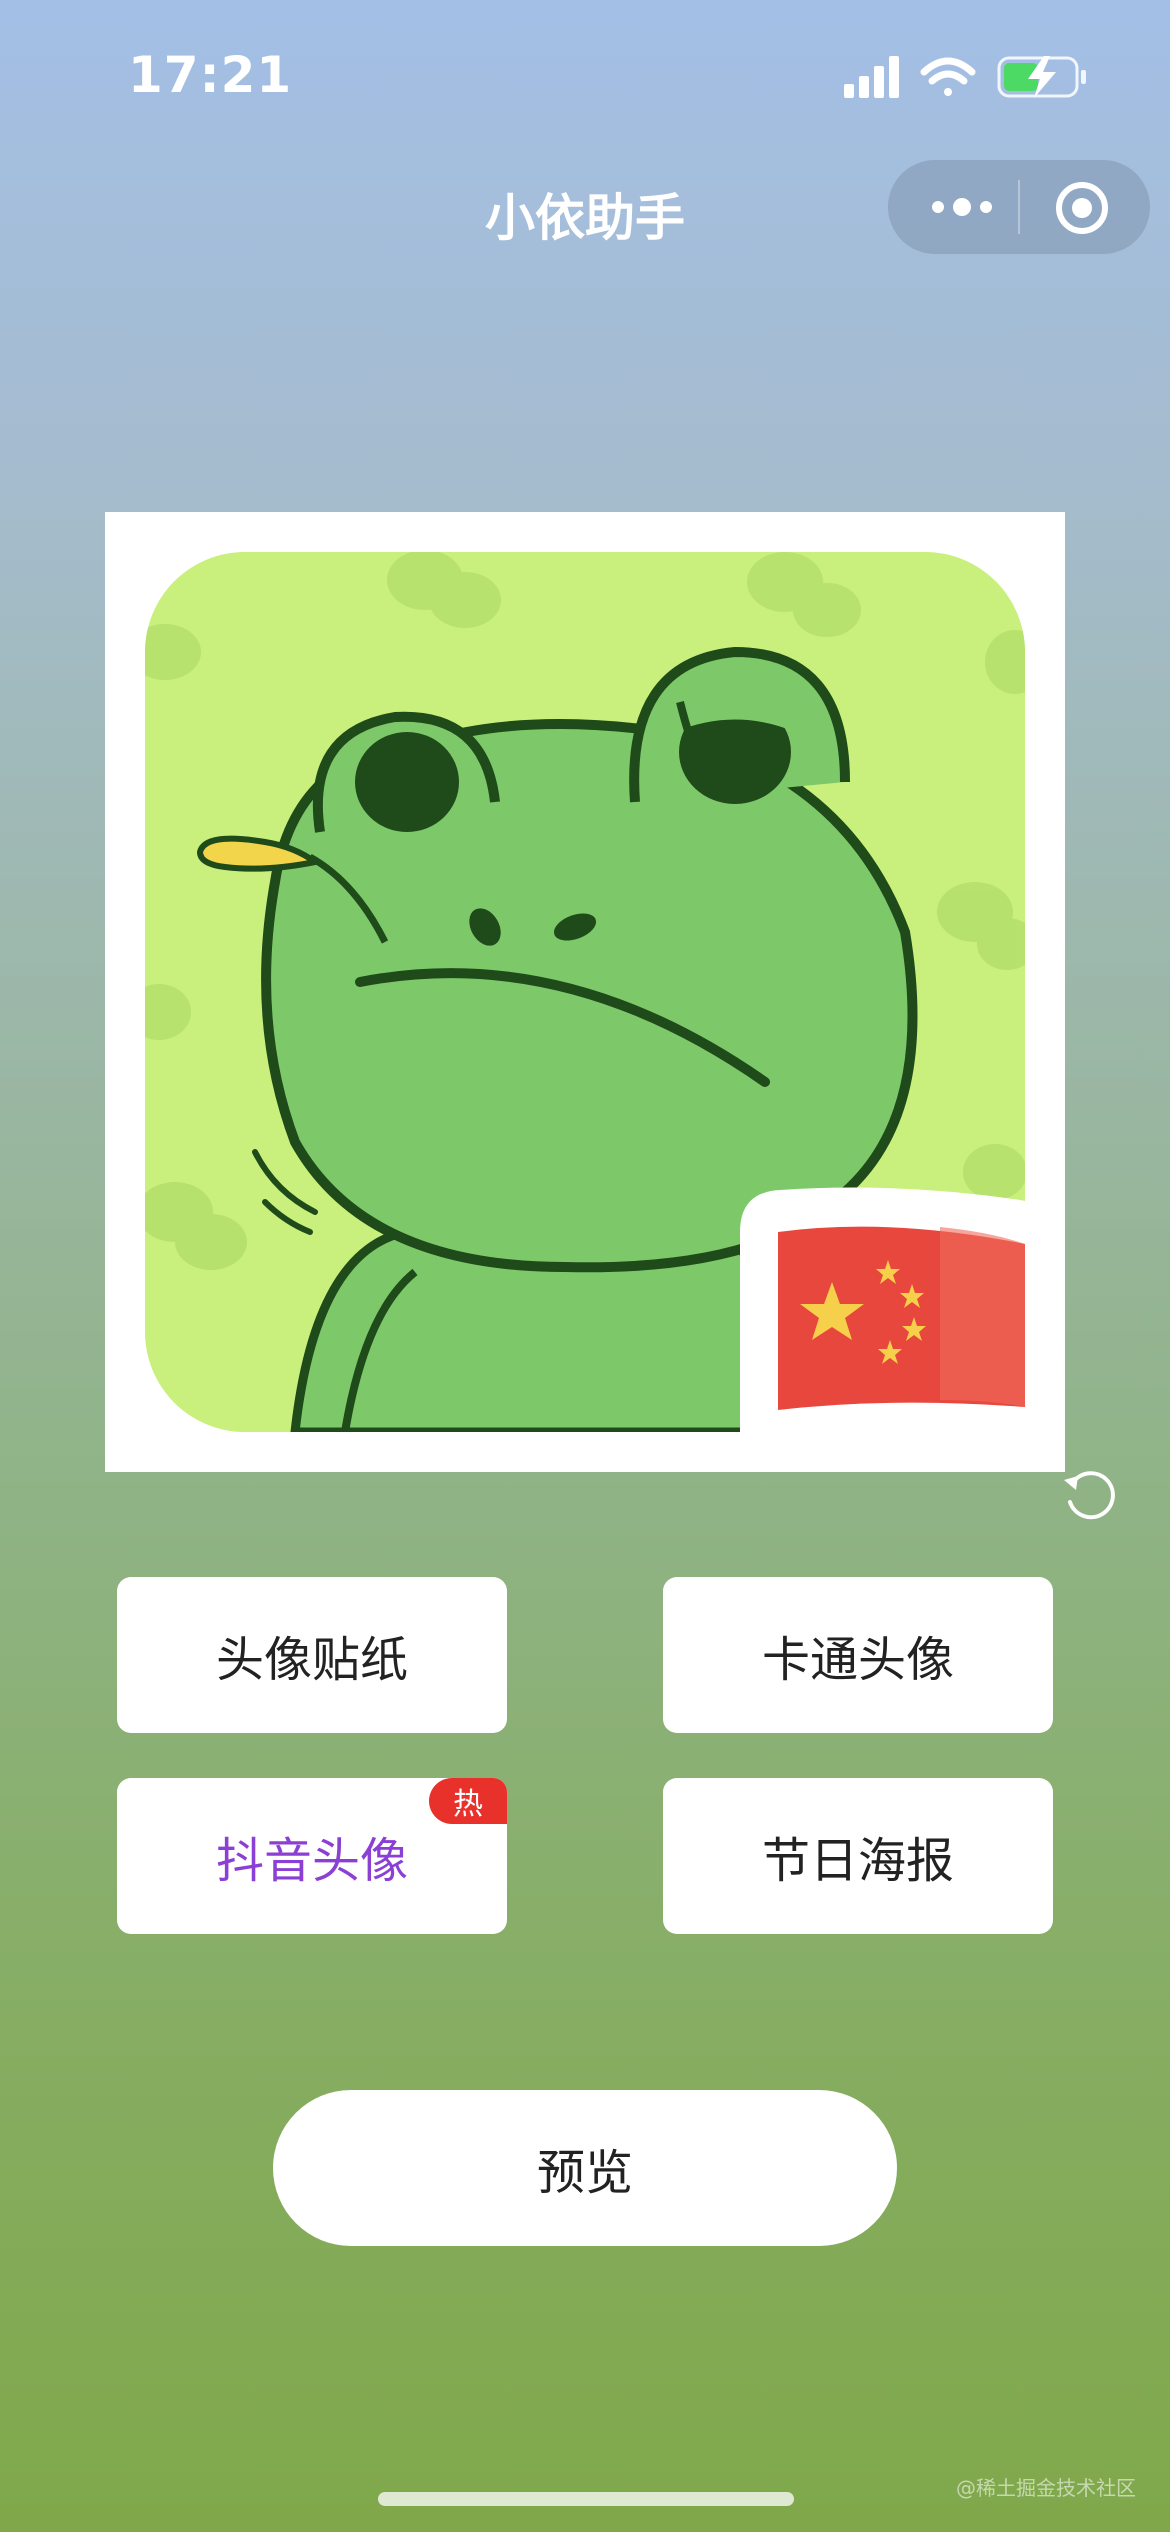 This screenshot has width=1170, height=2532. Describe the element at coordinates (857, 1861) in the screenshot. I see `menu-item-label: 节日海报` at that location.